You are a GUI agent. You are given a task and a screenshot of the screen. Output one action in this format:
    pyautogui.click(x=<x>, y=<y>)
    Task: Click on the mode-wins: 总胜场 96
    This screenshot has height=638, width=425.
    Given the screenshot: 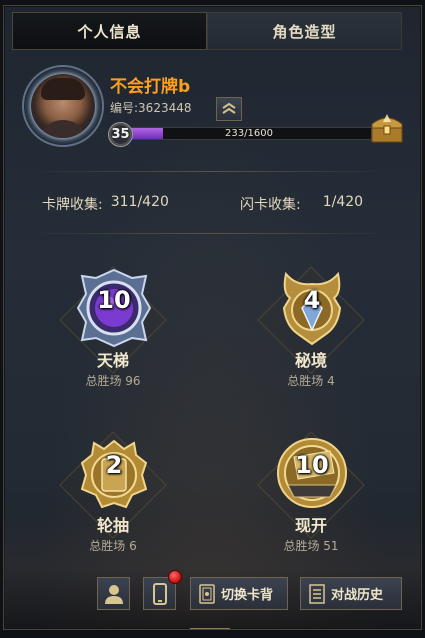 What is the action you would take?
    pyautogui.click(x=113, y=381)
    